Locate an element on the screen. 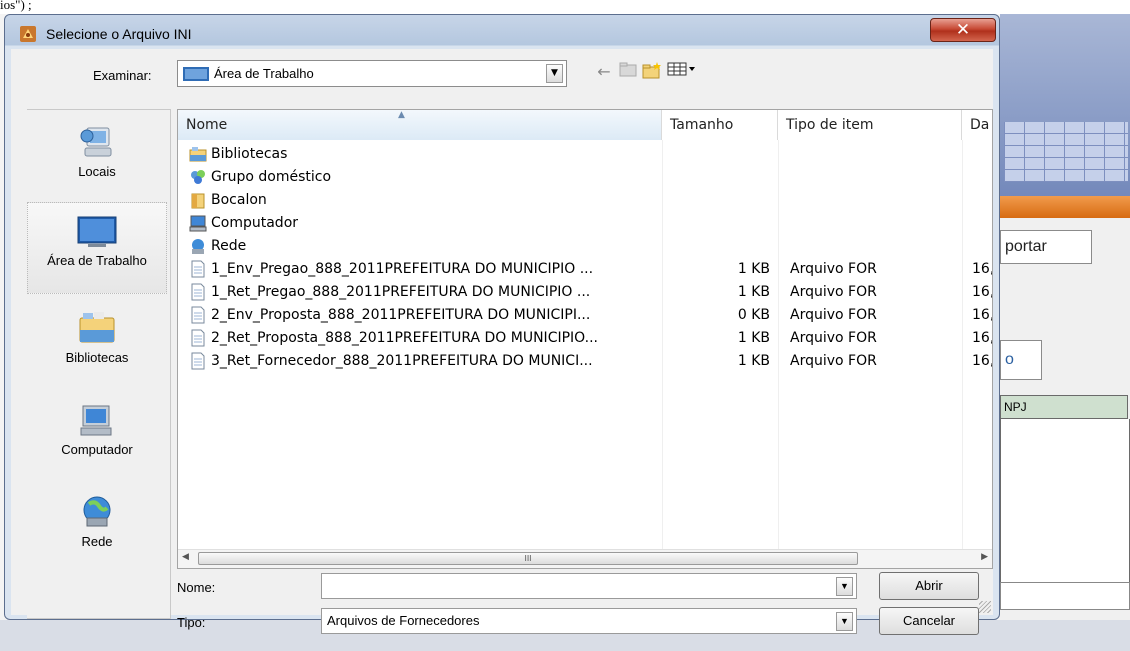 This screenshot has width=1130, height=651. background-column-header: NPJ is located at coordinates (1064, 407).